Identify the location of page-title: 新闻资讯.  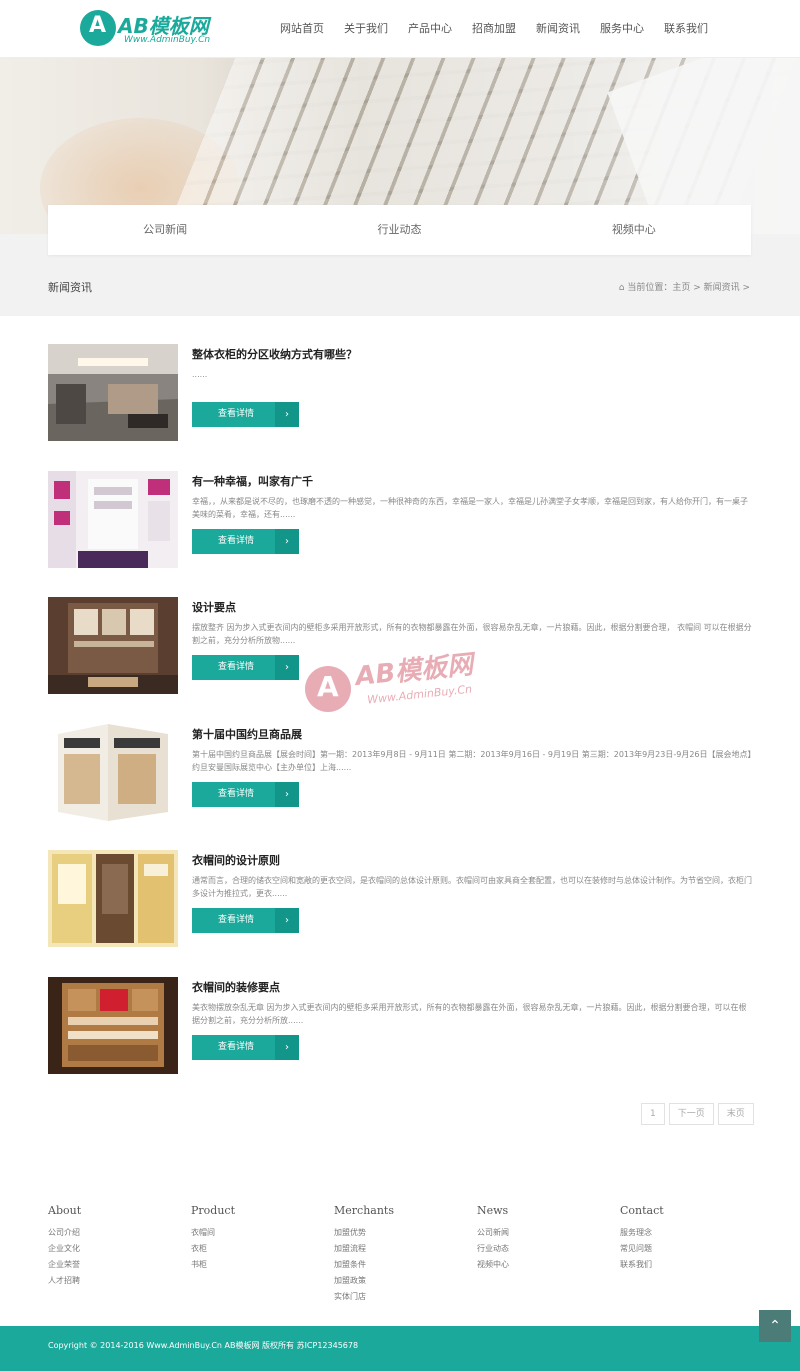
(70, 287).